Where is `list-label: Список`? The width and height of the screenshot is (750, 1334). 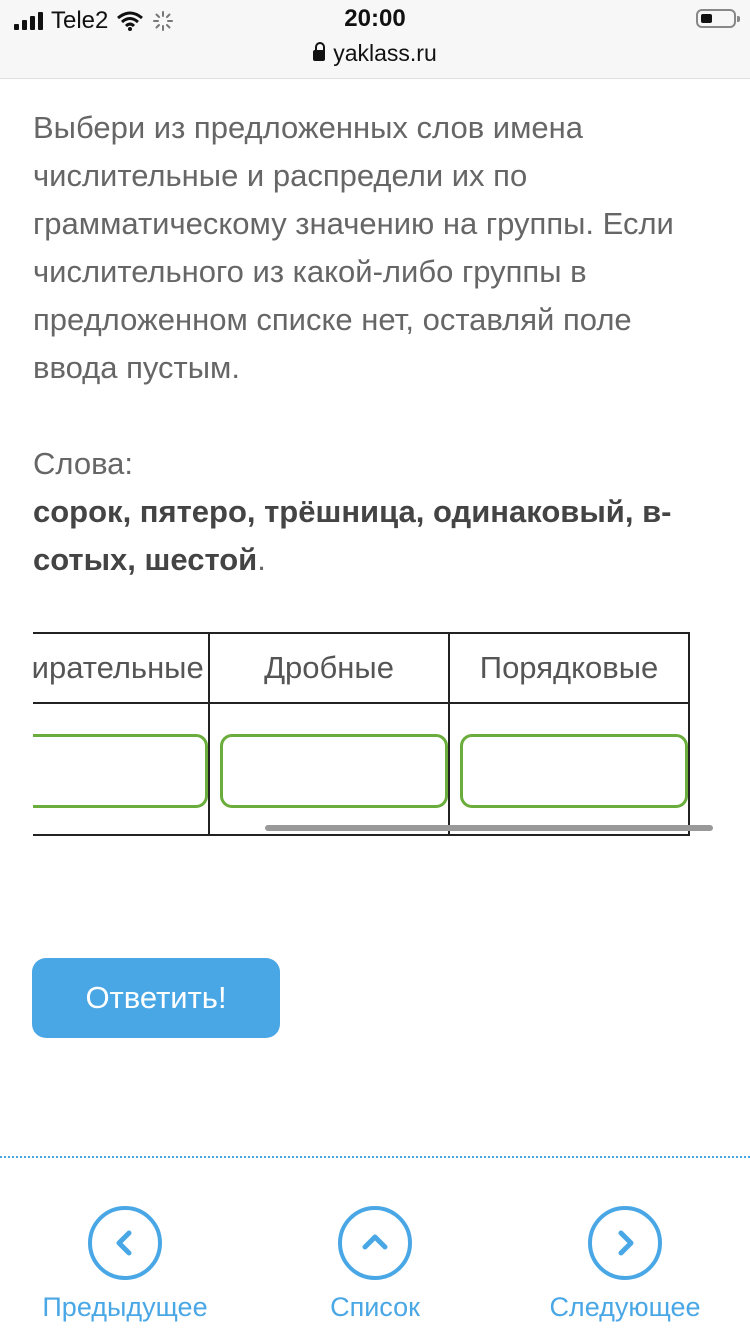 list-label: Список is located at coordinates (375, 1307).